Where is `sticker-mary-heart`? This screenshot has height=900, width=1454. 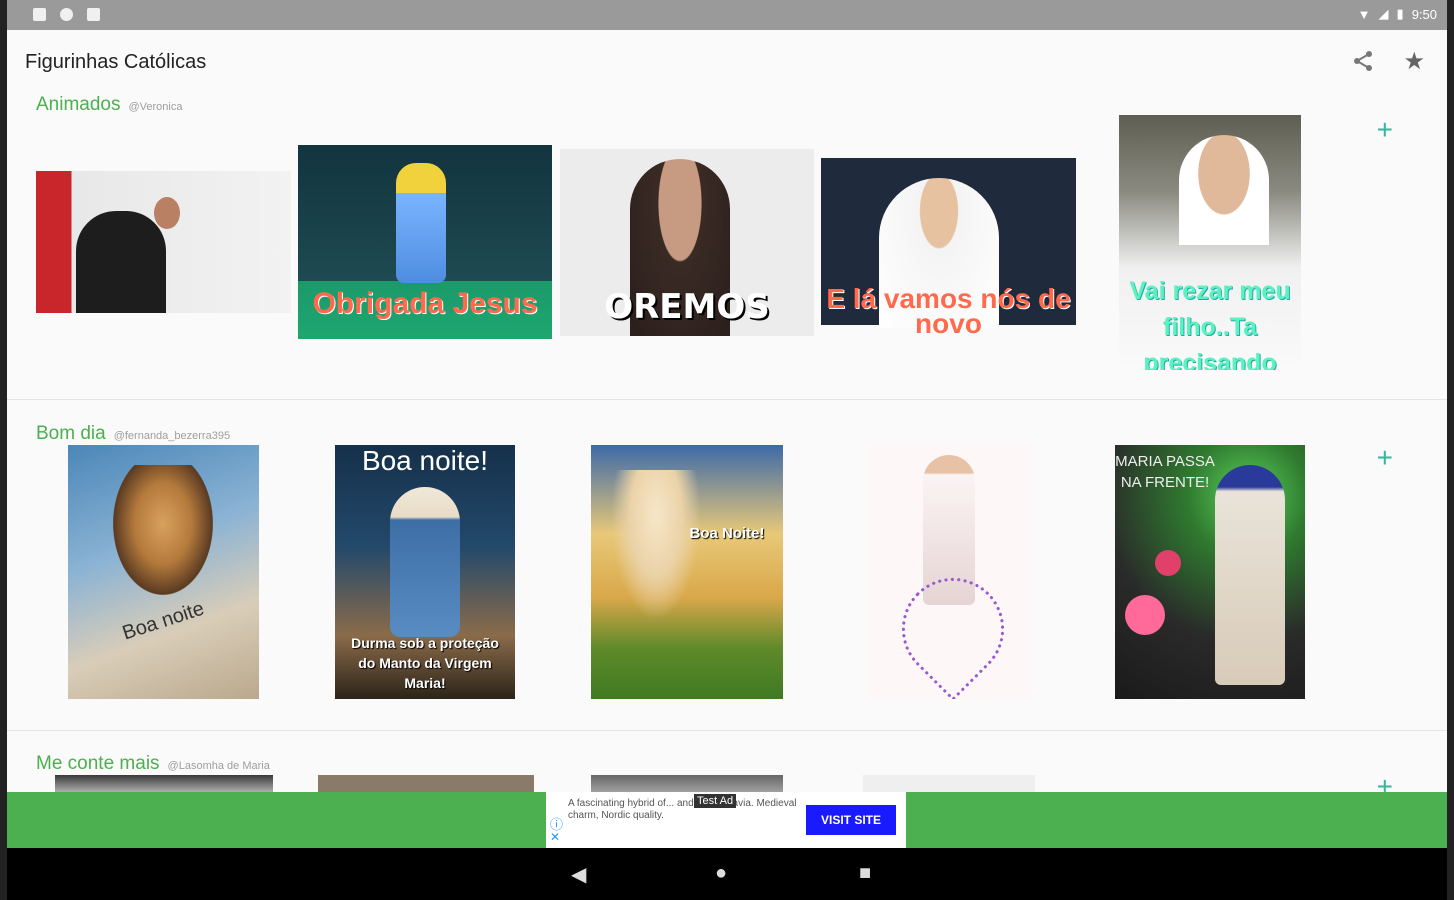 sticker-mary-heart is located at coordinates (949, 572).